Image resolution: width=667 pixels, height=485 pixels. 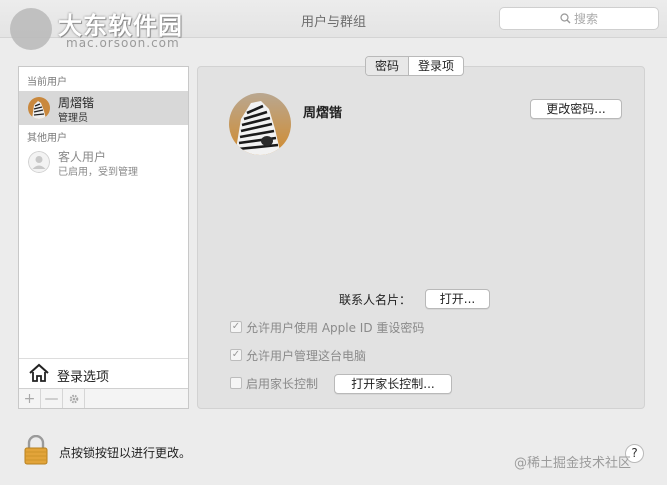 I want to click on lock-hint-text: 点按锁按钮以进行更改。, so click(x=125, y=453).